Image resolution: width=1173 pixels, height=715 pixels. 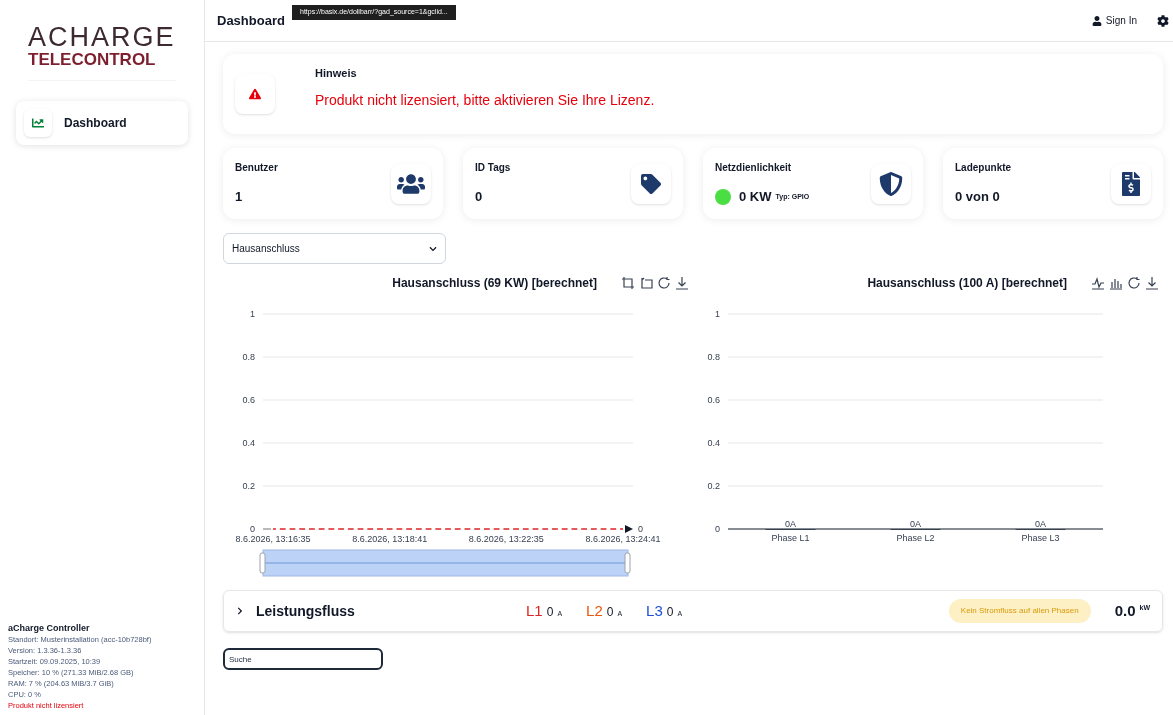 I want to click on user-icon, so click(x=1096, y=20).